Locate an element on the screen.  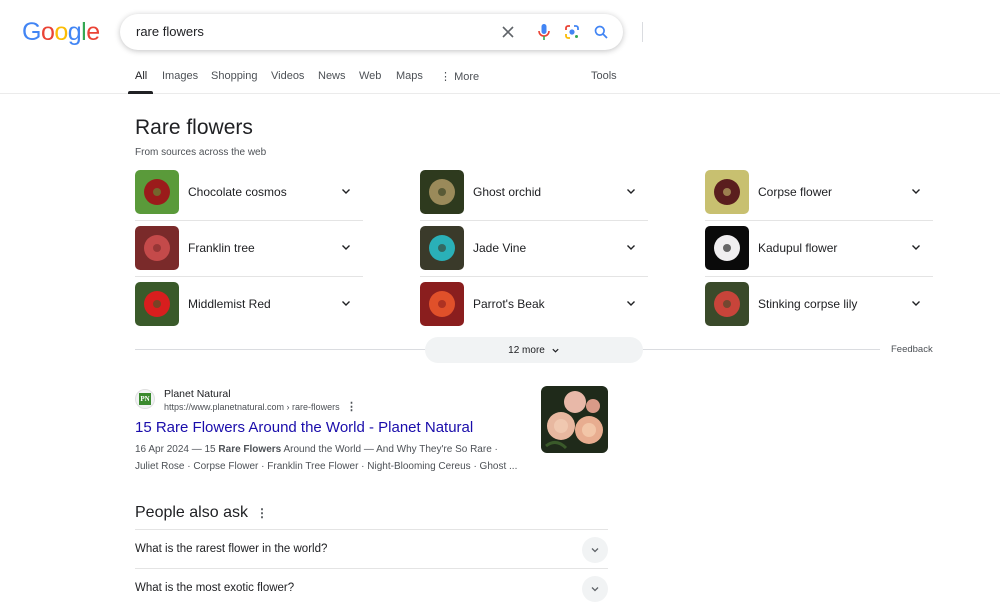
flower-name: Ghost orchid is located at coordinates (507, 192).